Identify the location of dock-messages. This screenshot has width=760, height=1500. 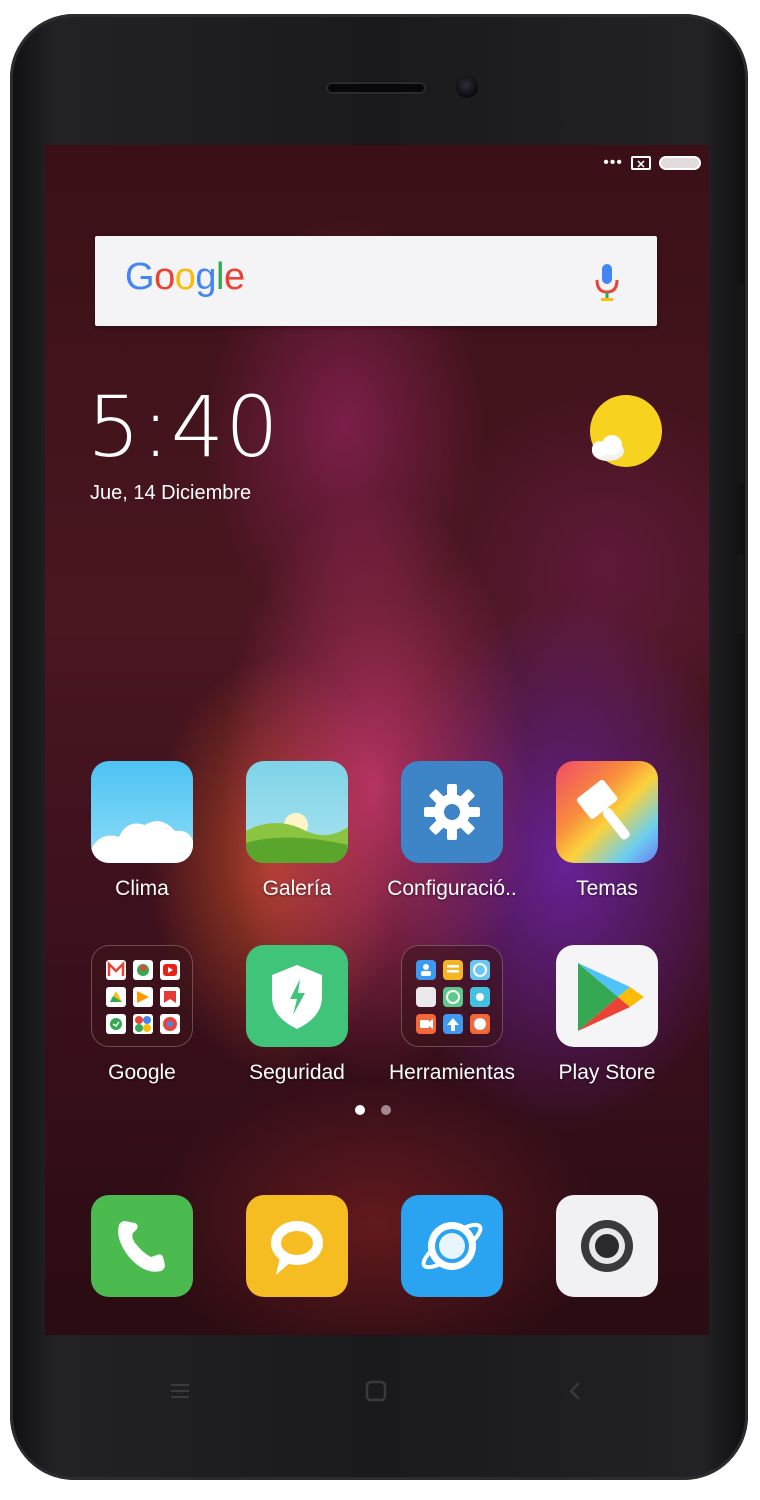
(297, 1246).